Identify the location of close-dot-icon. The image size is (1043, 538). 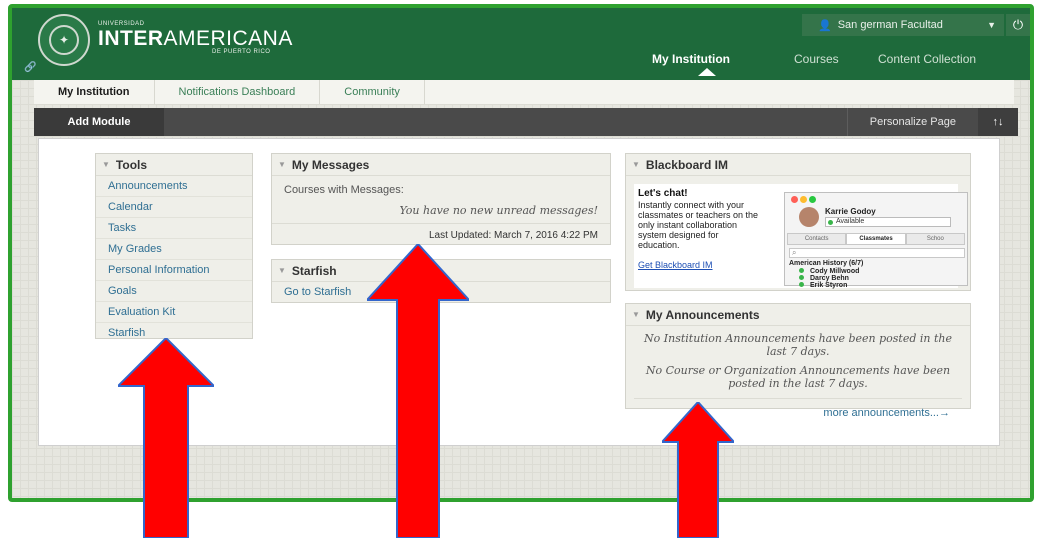
(794, 199).